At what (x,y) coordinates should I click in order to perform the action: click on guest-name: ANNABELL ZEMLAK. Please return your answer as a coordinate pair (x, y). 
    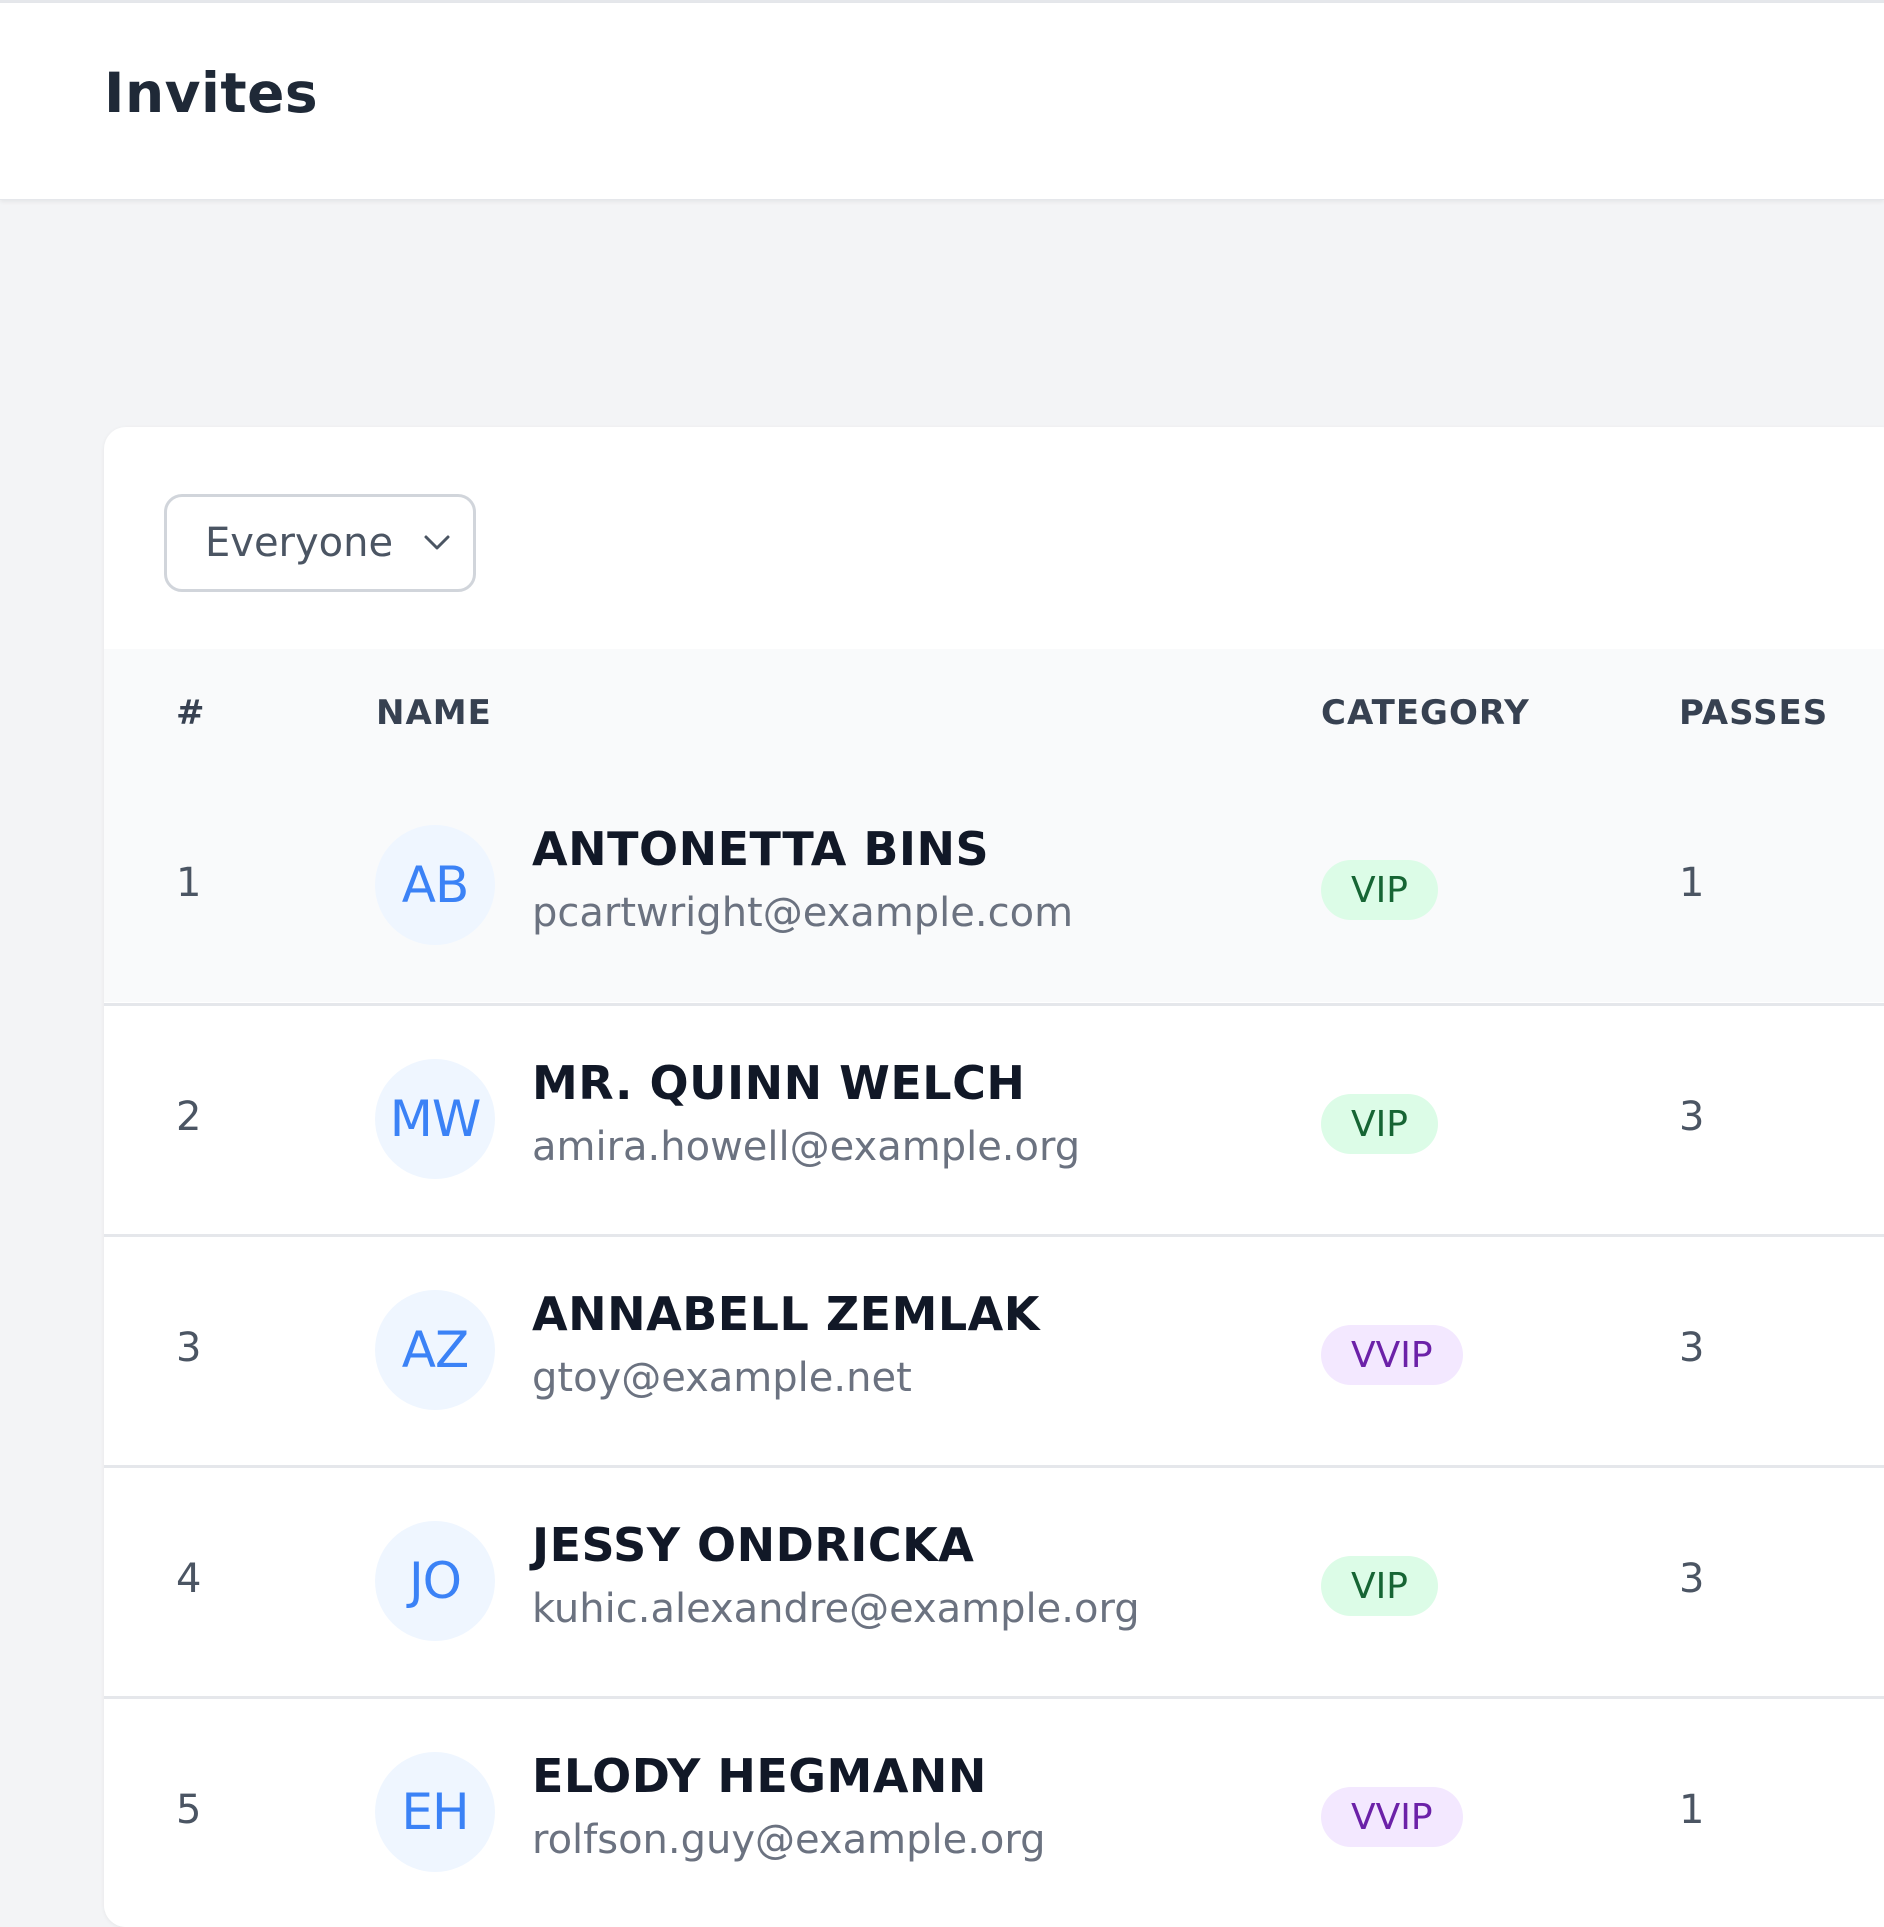
    Looking at the image, I should click on (786, 1314).